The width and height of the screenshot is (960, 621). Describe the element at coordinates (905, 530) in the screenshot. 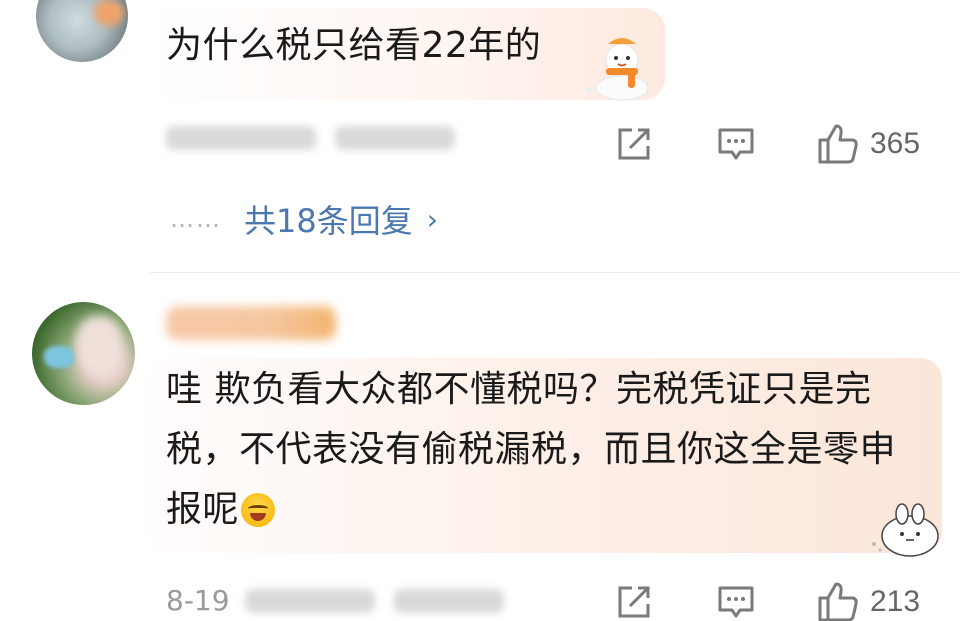

I see `bunny-sticker-icon` at that location.